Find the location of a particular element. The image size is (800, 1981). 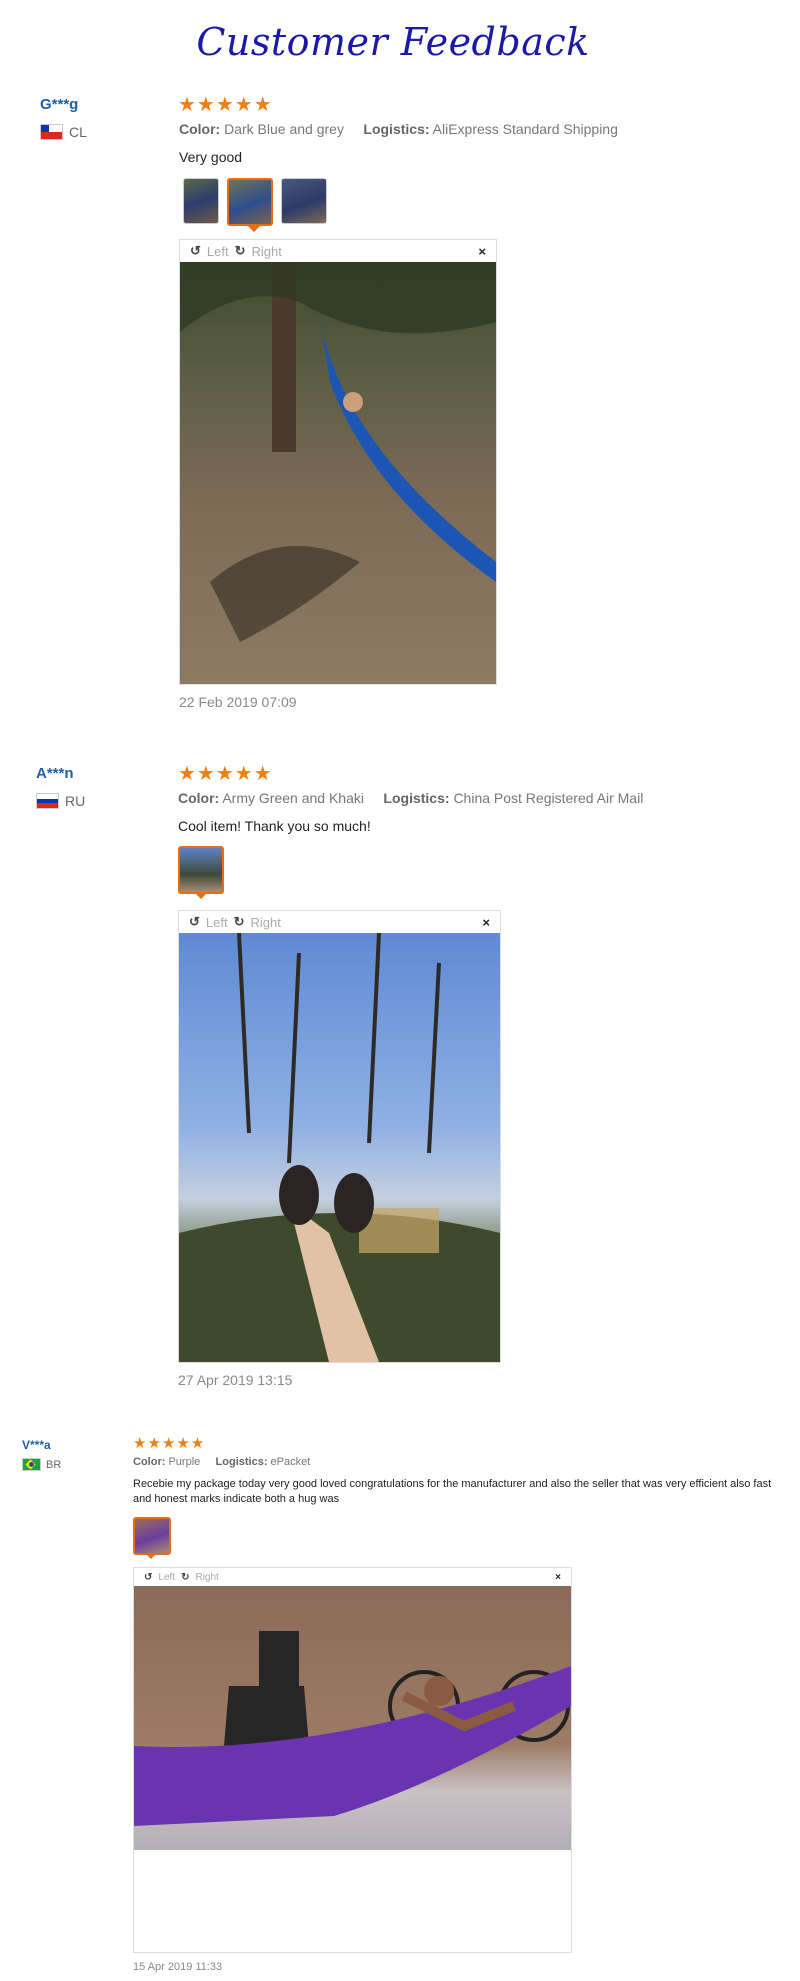

chile-flag-icon is located at coordinates (51, 132).